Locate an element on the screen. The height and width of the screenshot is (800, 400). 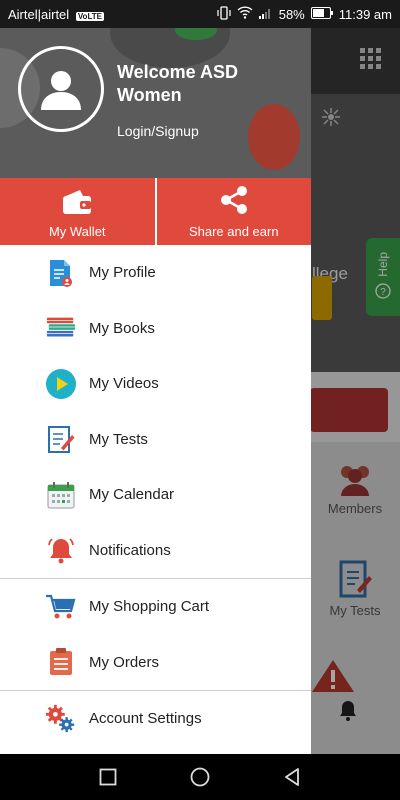
drawer-menu-shopping: My Shopping Cart My Orders is located at coordinates (155, 634).